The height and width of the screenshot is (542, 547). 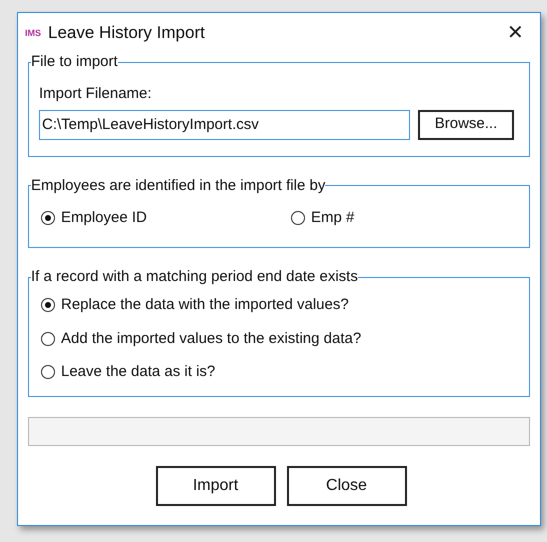 What do you see at coordinates (280, 372) in the screenshot?
I see `radio-option: Leave the data as it is?` at bounding box center [280, 372].